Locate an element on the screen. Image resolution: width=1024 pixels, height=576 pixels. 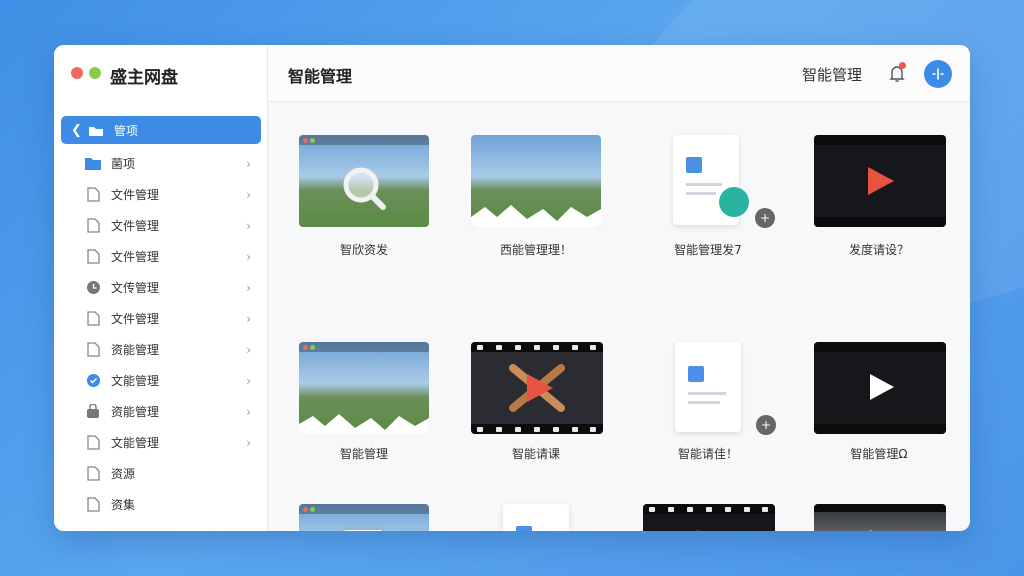
zoom-window-button is located at coordinates (95, 73).